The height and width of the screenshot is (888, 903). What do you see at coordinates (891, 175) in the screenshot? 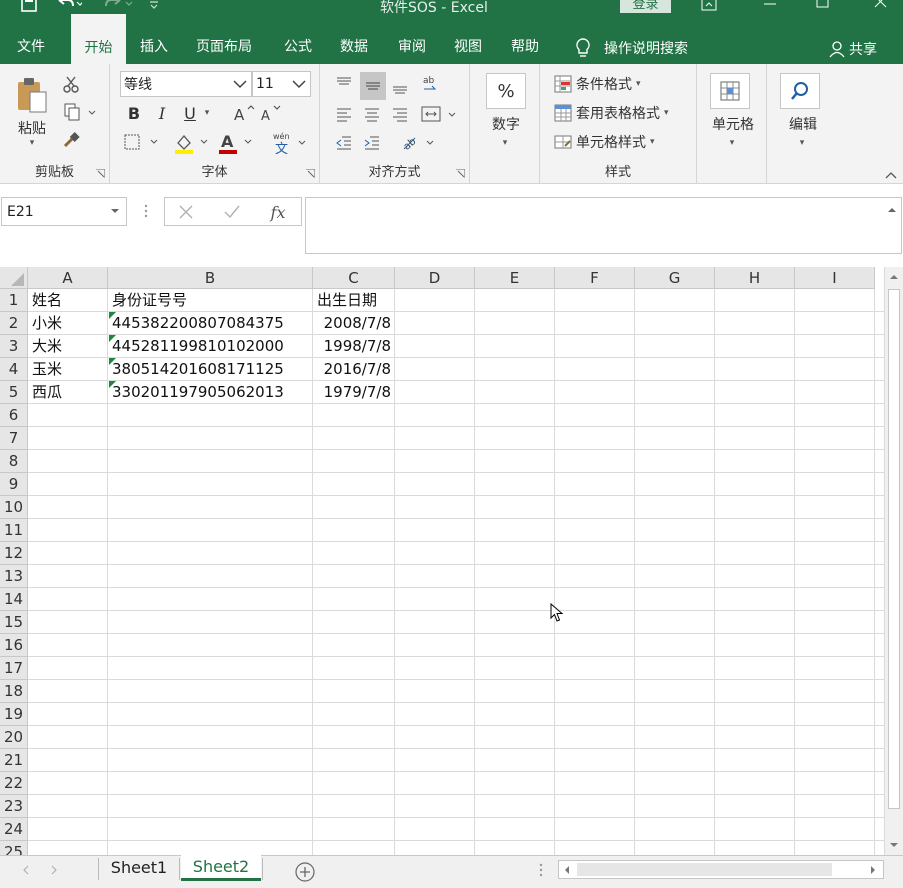
I see `collapse-ribbon-icon` at bounding box center [891, 175].